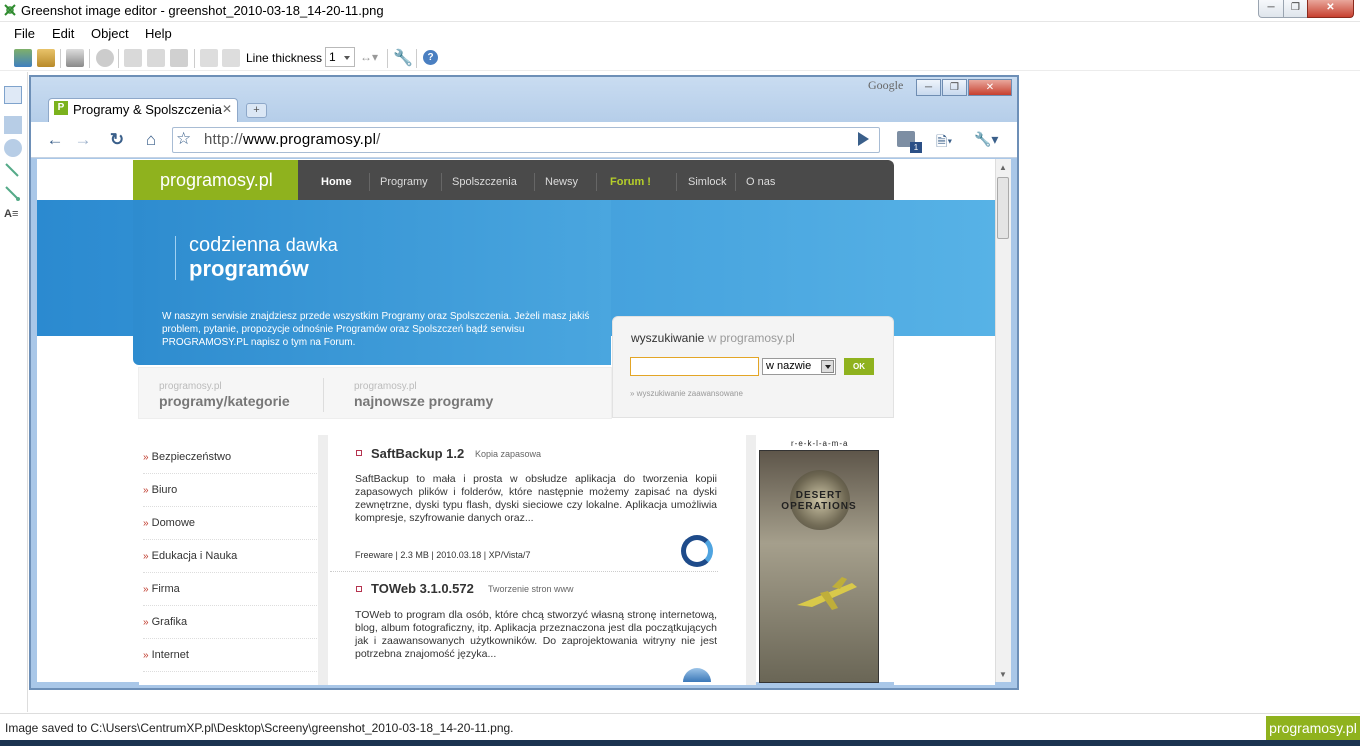 The width and height of the screenshot is (1360, 746). What do you see at coordinates (13, 148) in the screenshot?
I see `ellipse-tool-icon` at bounding box center [13, 148].